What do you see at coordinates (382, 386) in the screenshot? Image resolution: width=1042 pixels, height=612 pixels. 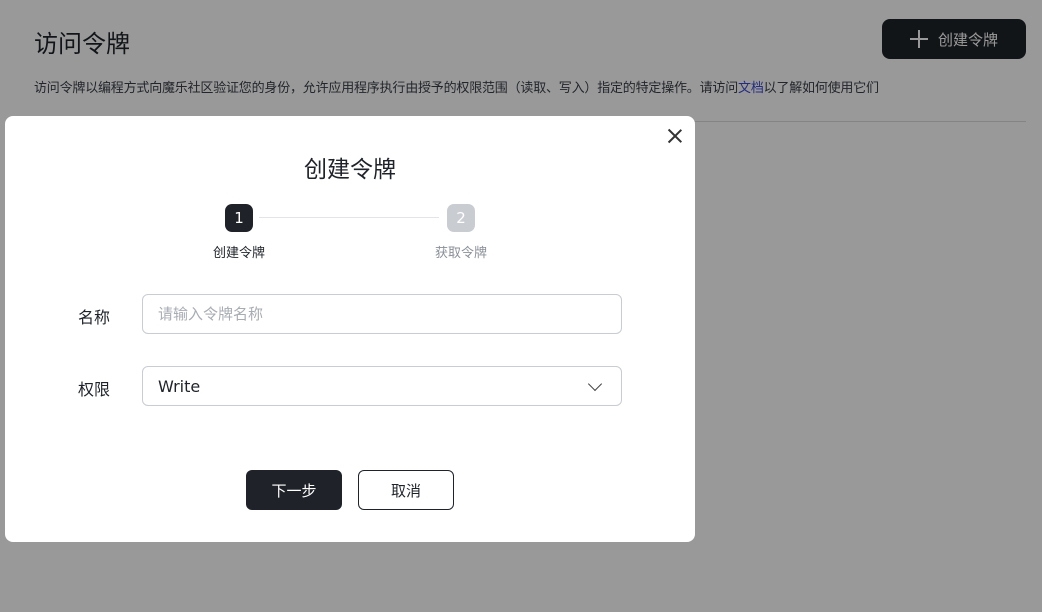 I see `permission-select: Write` at bounding box center [382, 386].